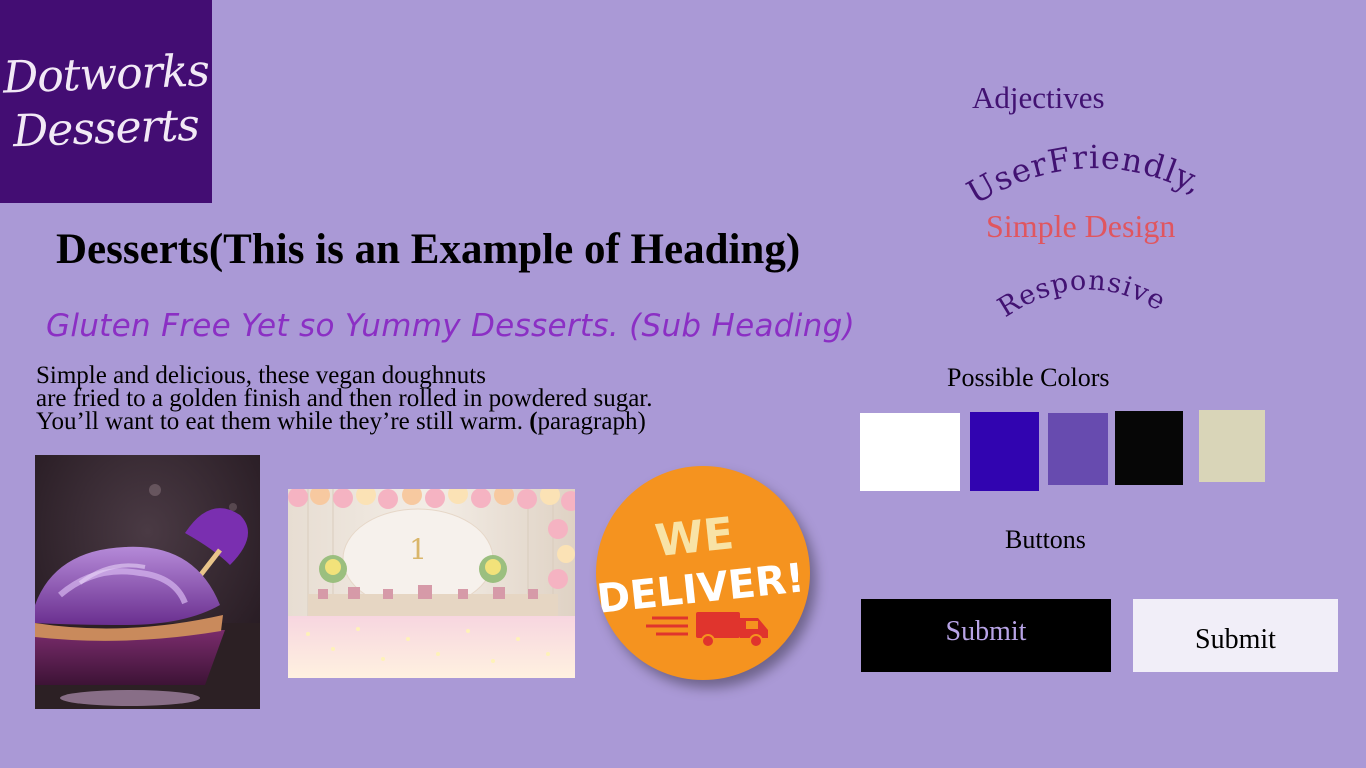  I want to click on adjectives-title: Adjectives, so click(1038, 97).